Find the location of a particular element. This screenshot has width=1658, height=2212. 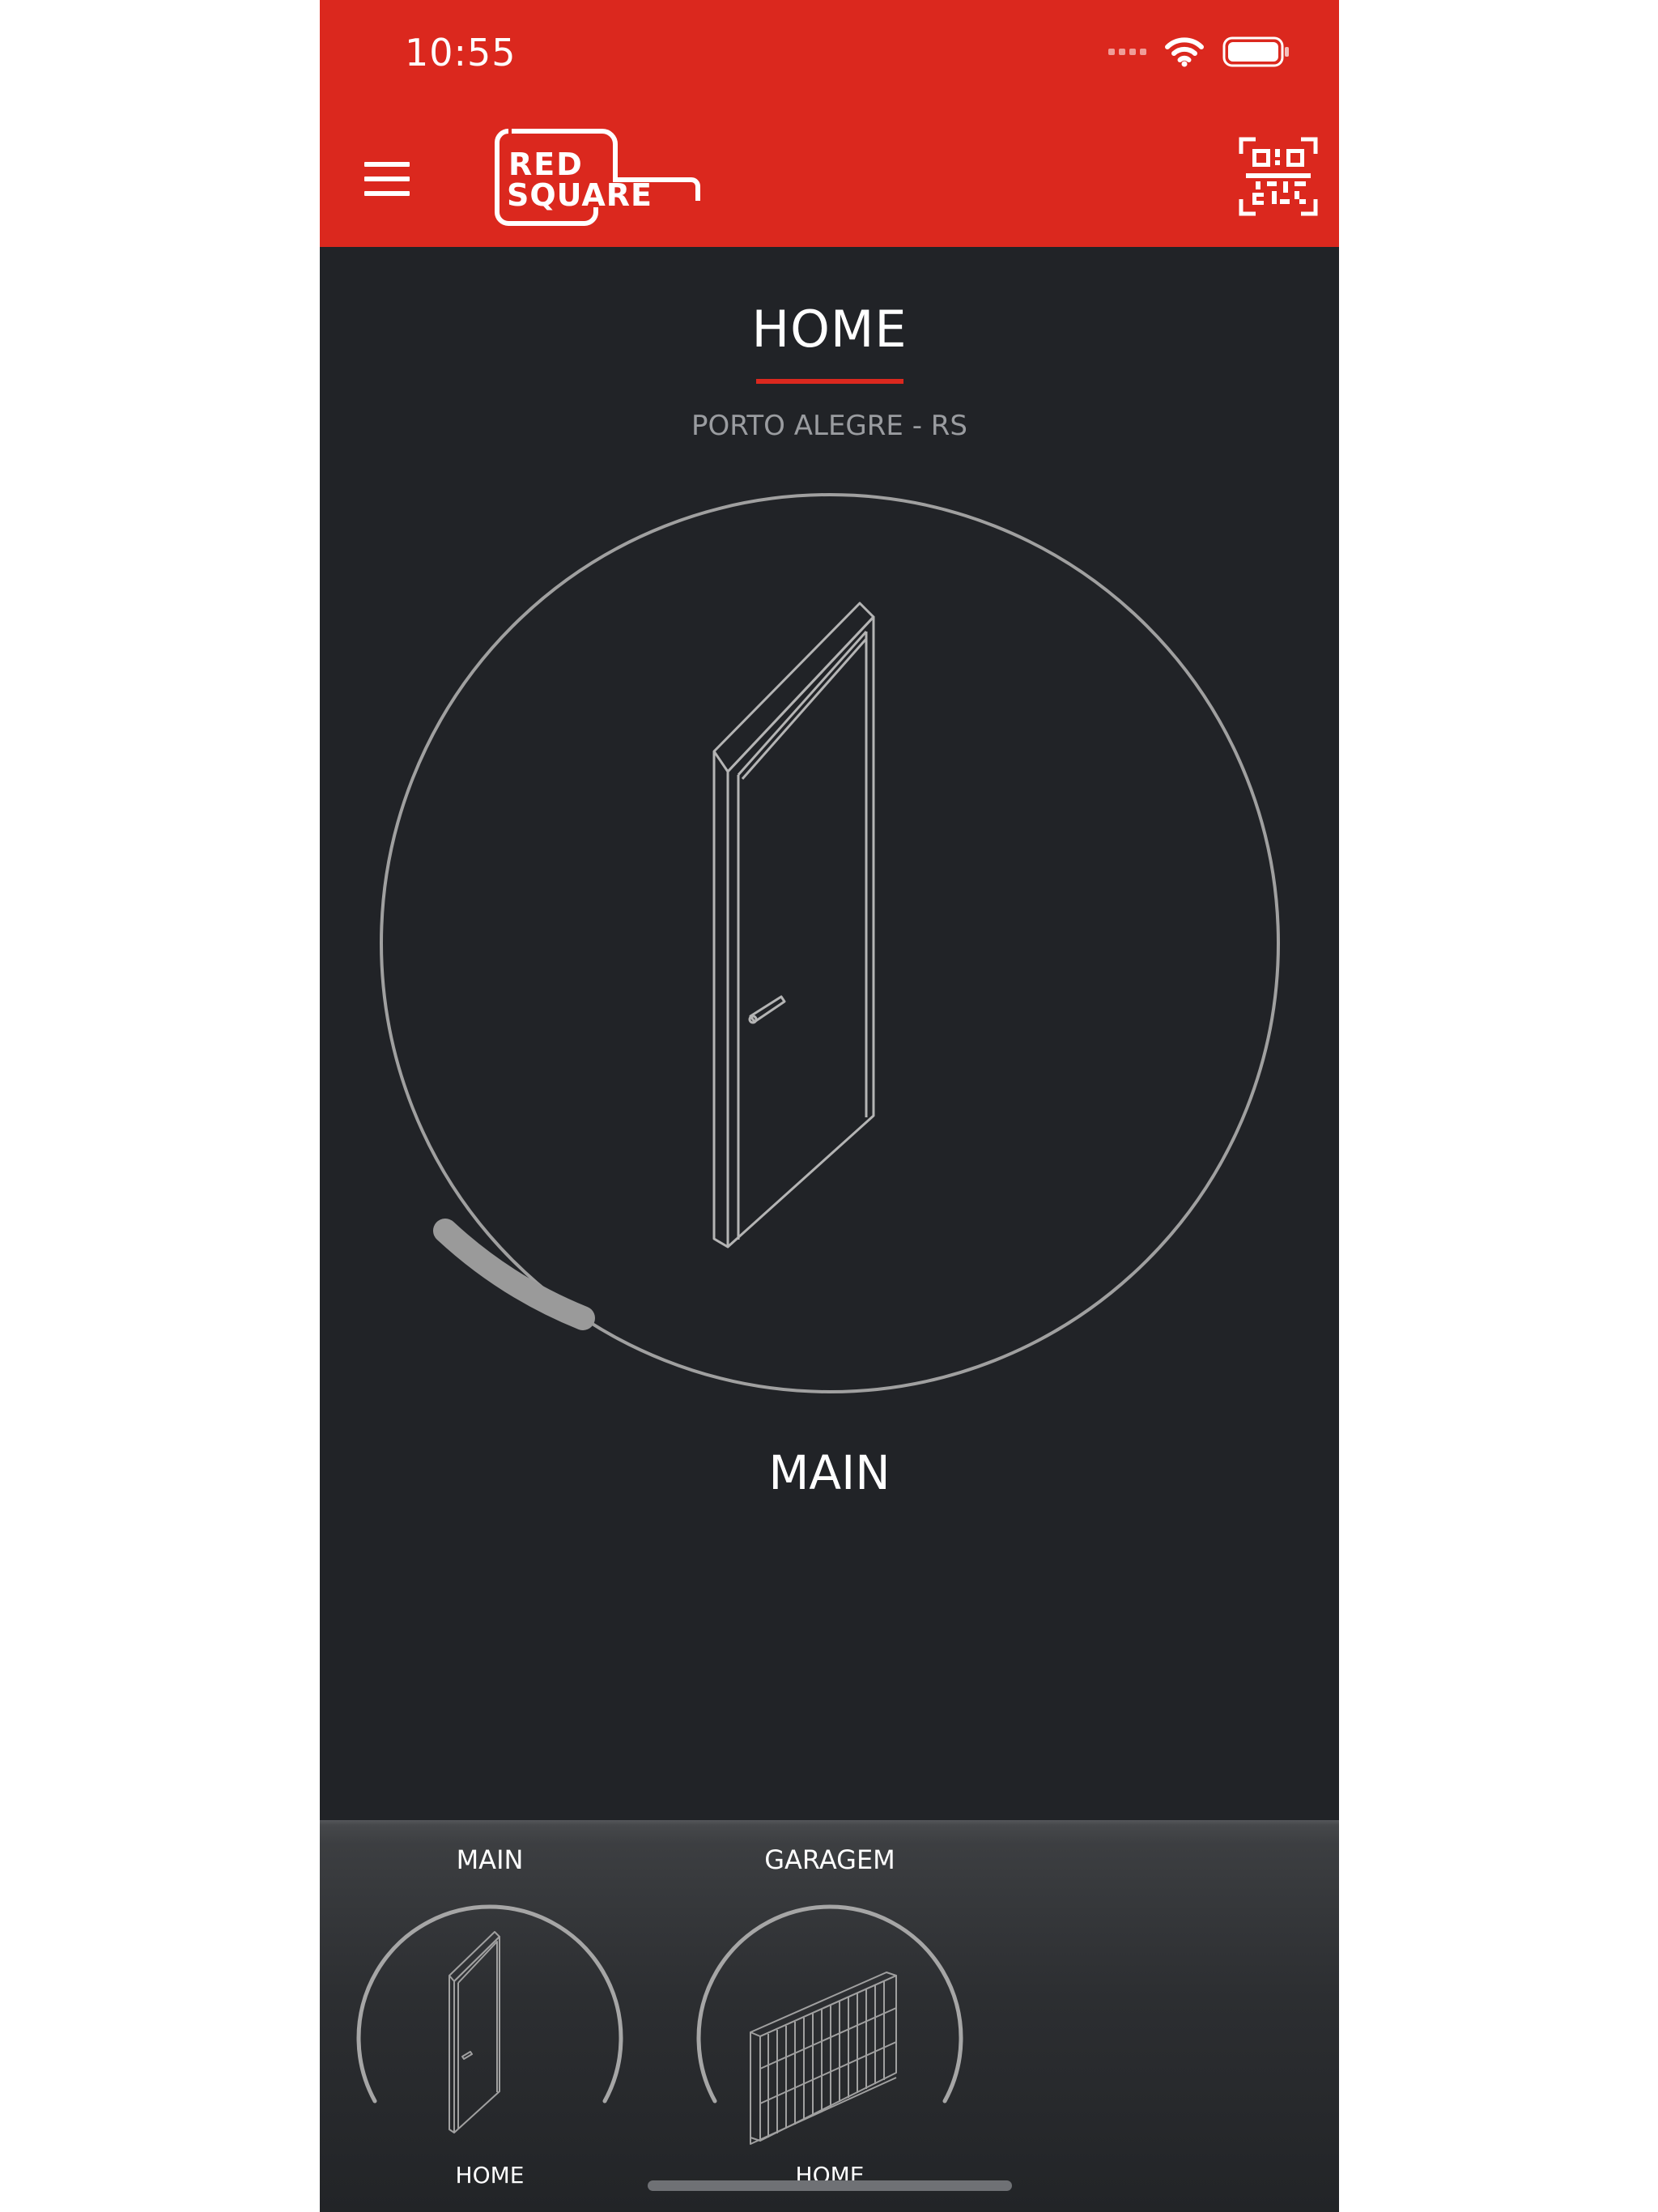

qr-code-icon is located at coordinates (1278, 177).